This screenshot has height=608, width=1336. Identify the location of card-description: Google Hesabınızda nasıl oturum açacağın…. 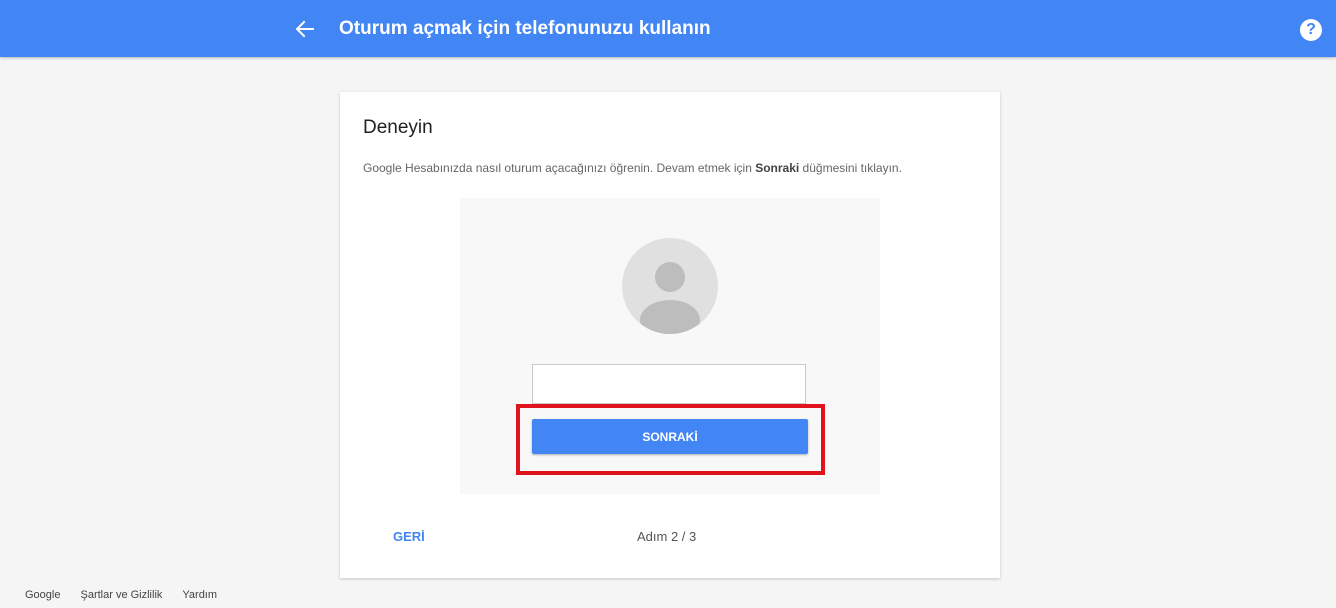
(632, 168).